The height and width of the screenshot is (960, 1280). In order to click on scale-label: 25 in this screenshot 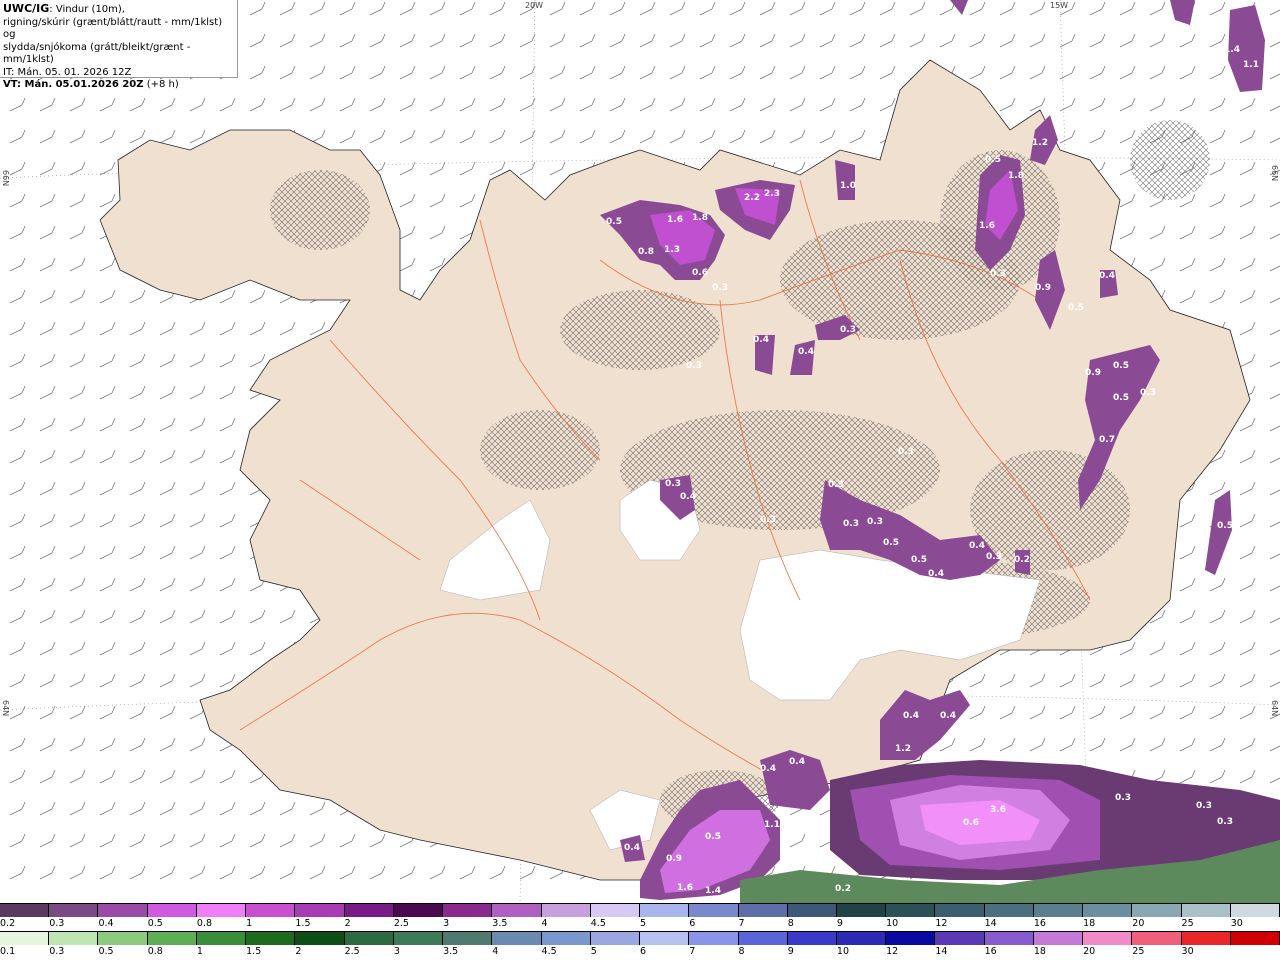, I will do `click(1138, 951)`.